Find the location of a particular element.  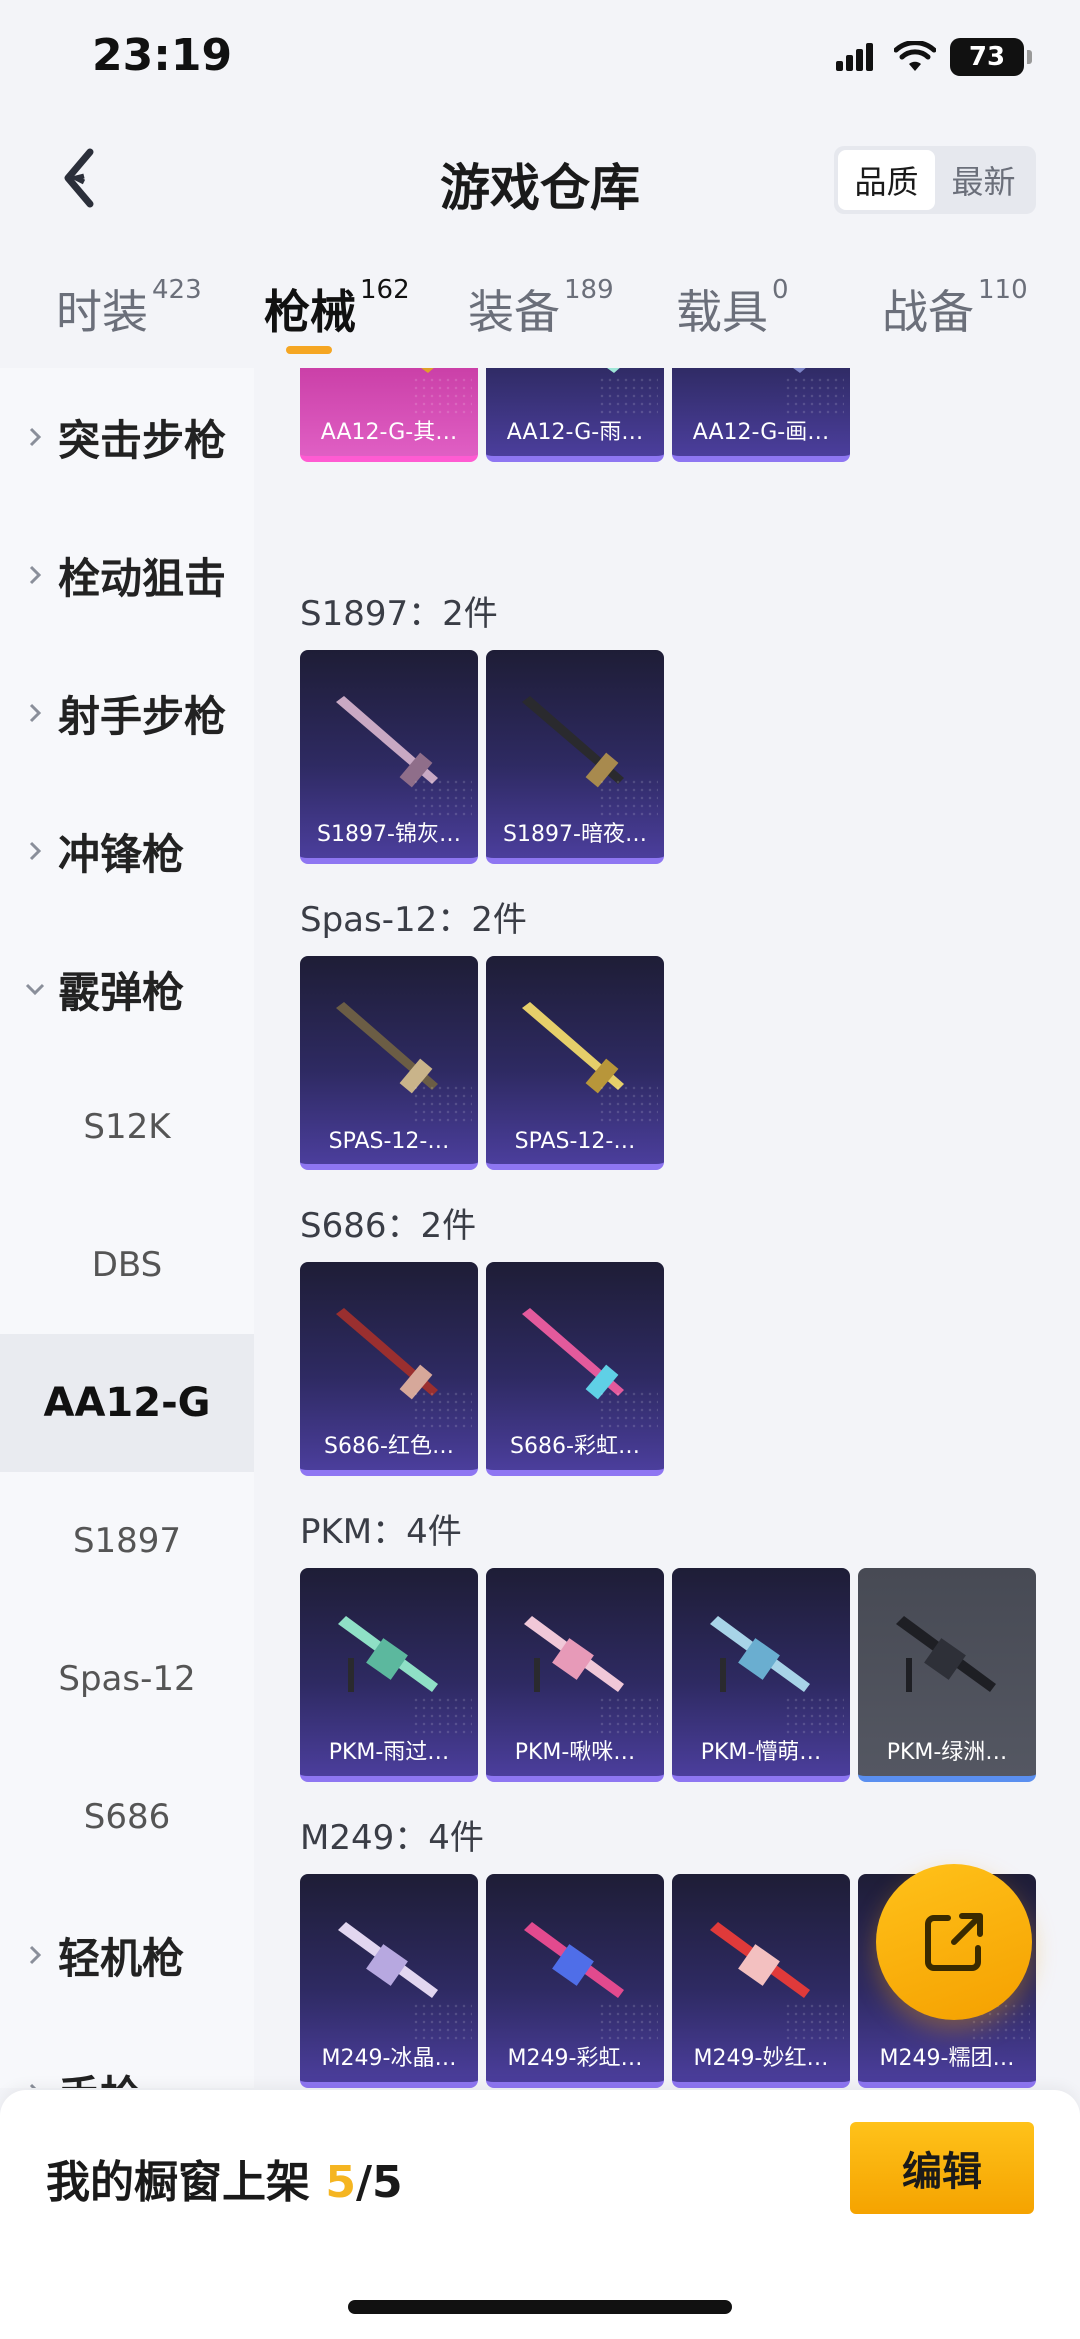

share-icon is located at coordinates (954, 1942).